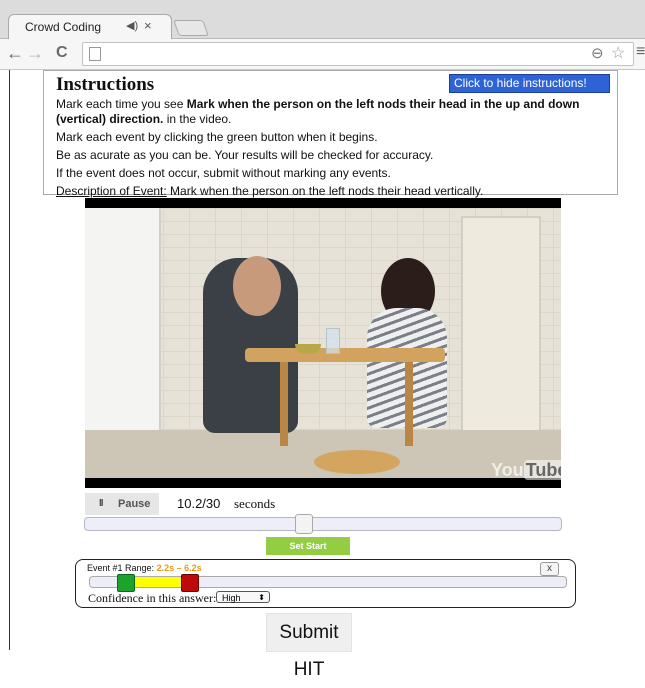  What do you see at coordinates (101, 503) in the screenshot?
I see `pause-icon: II` at bounding box center [101, 503].